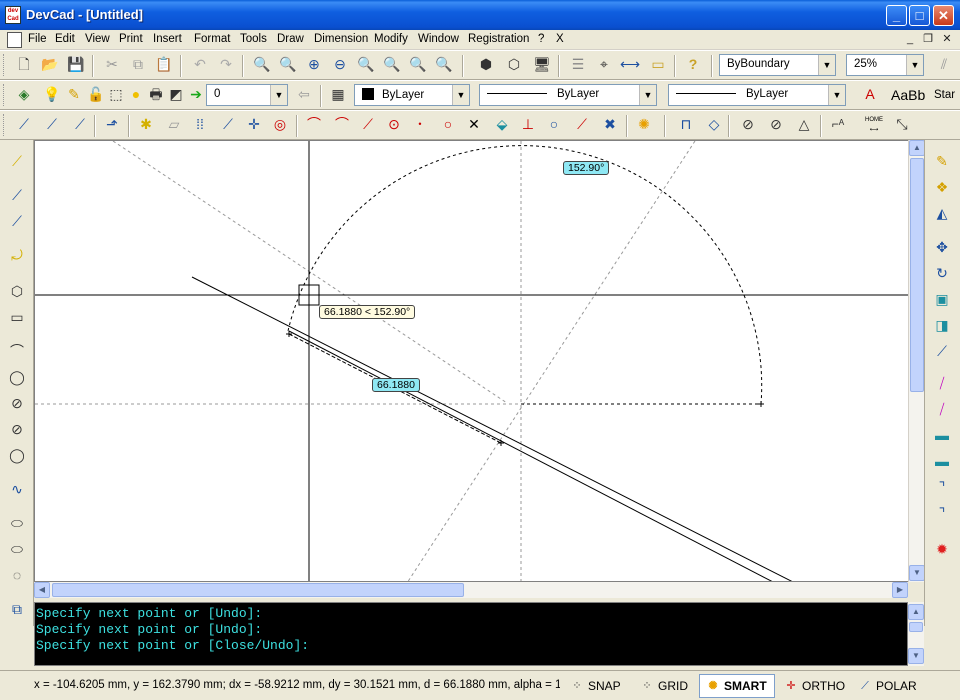 Image resolution: width=960 pixels, height=700 pixels. What do you see at coordinates (17, 255) in the screenshot?
I see `spline-tool-icon: ⤾` at bounding box center [17, 255].